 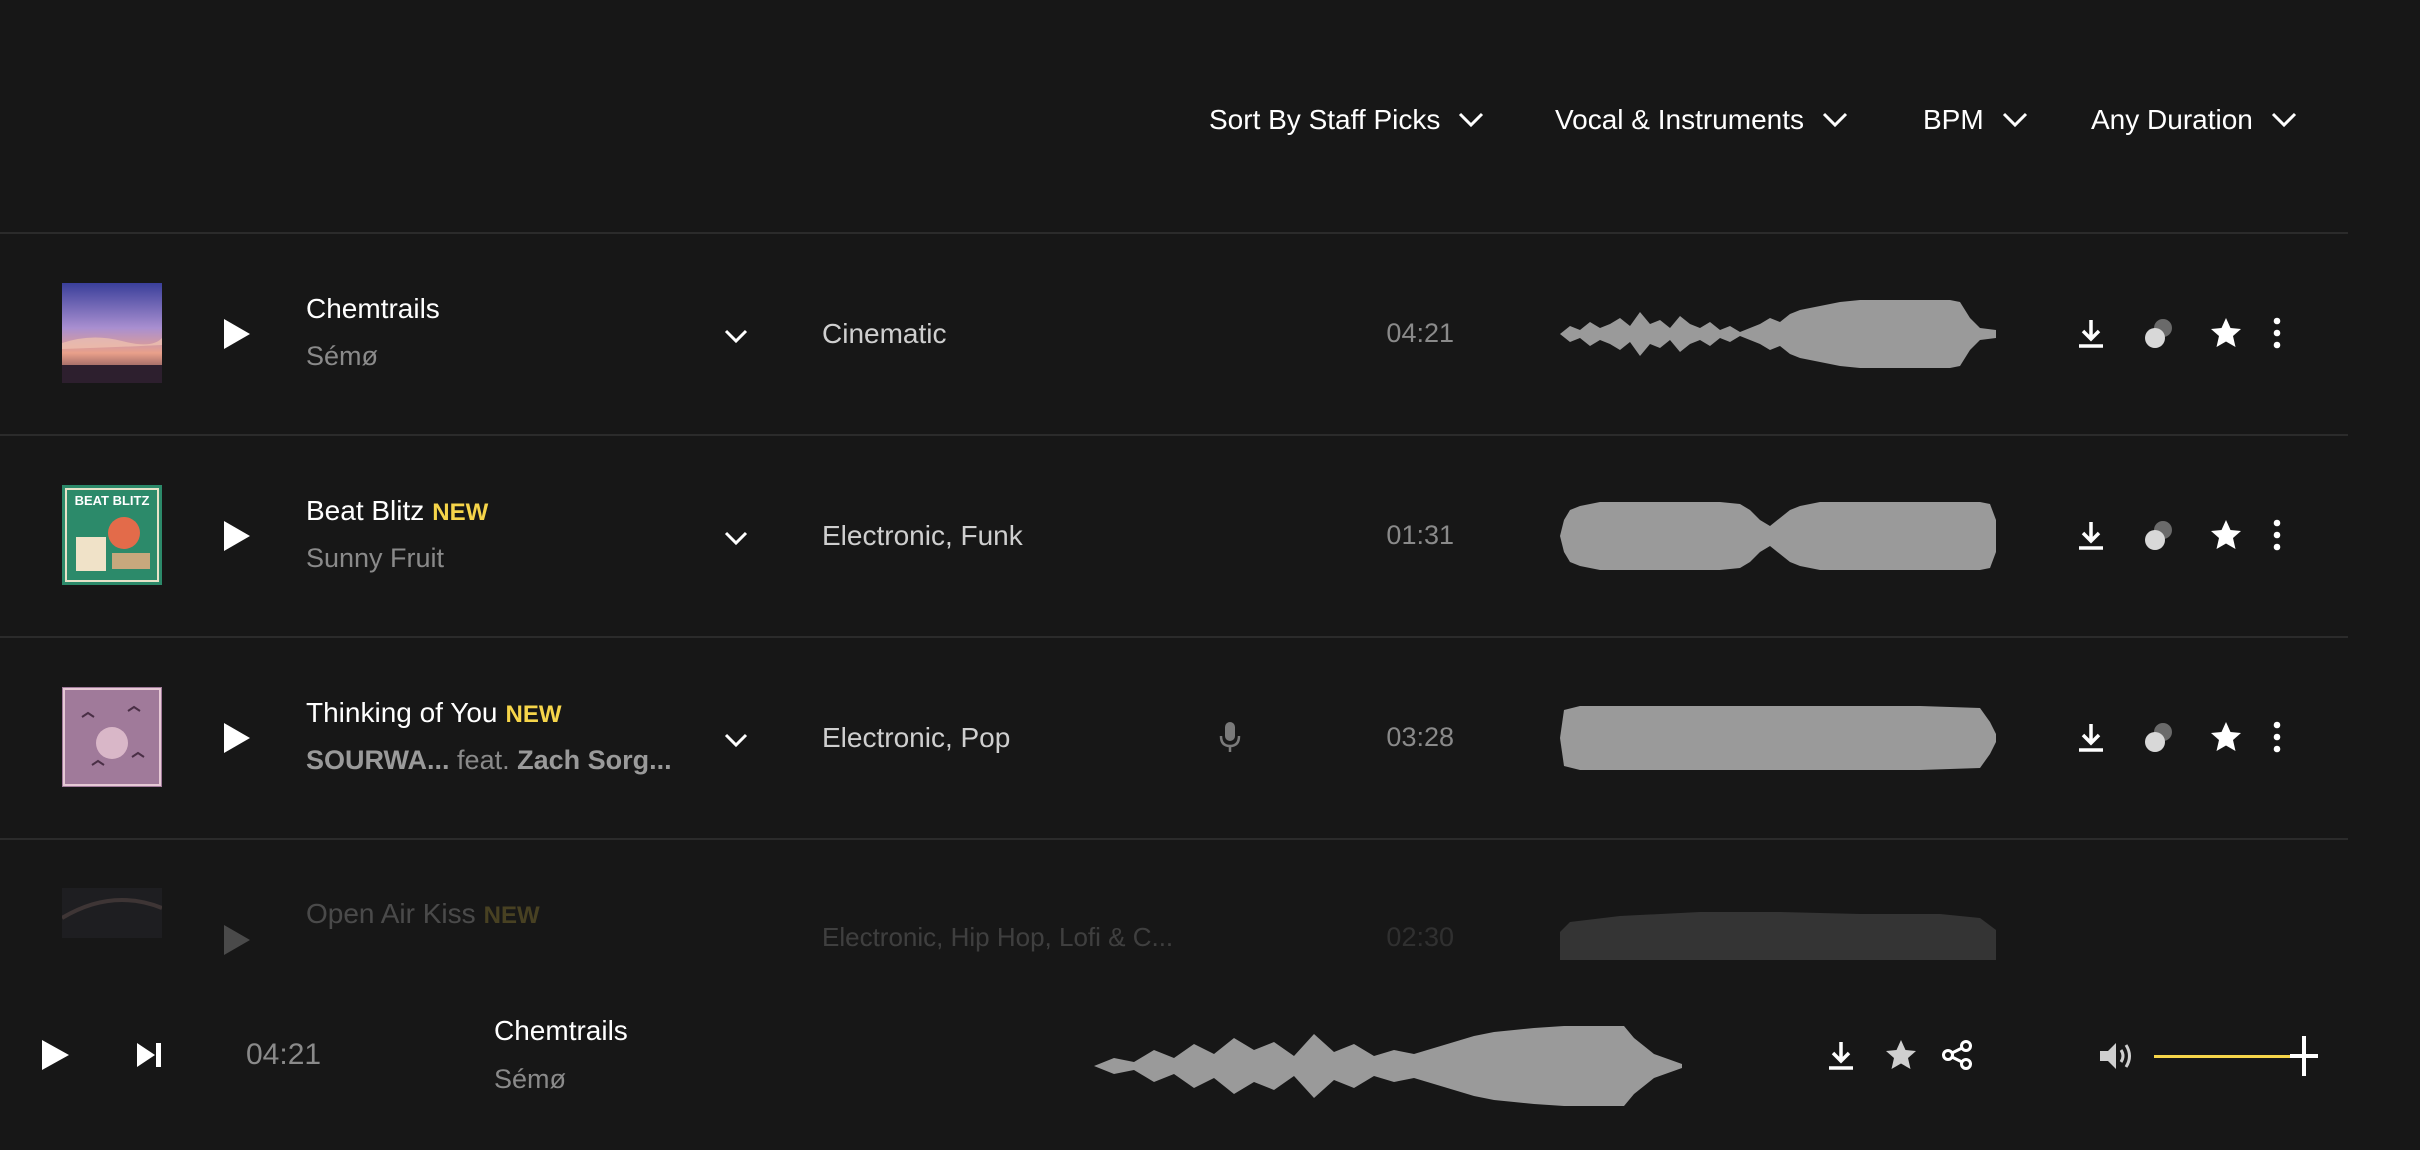 I want to click on duration-dropdown: Any Duration, so click(x=2194, y=120).